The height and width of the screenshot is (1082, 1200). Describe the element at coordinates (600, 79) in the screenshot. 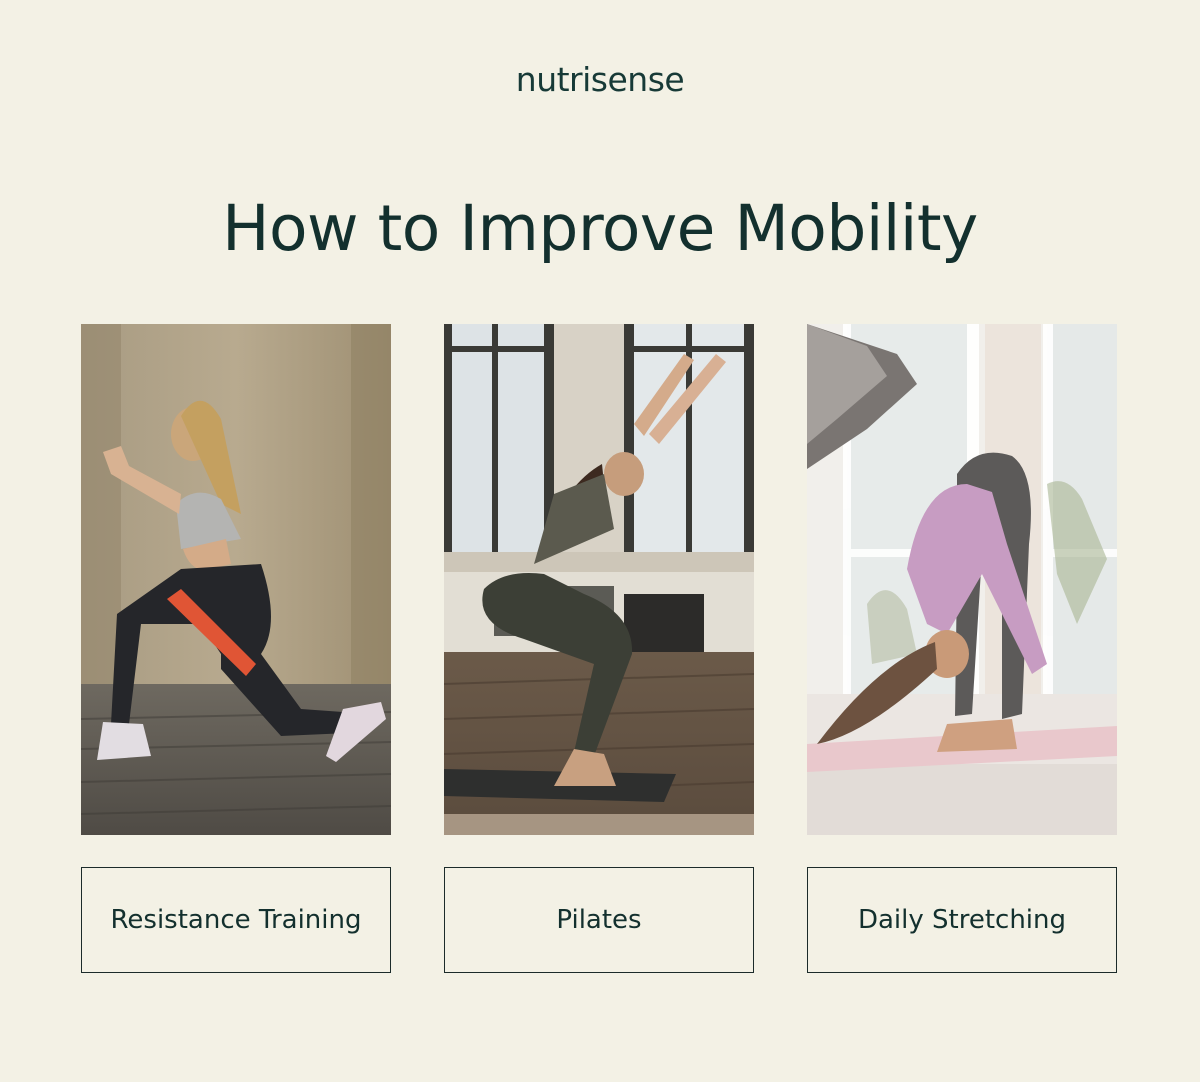

I see `brand-logo: nutrisense` at that location.